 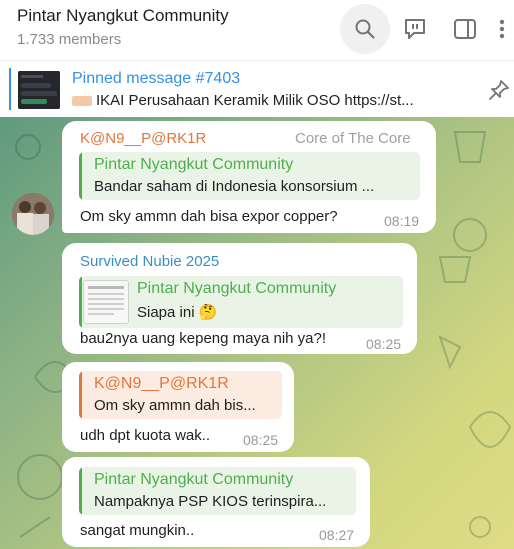 What do you see at coordinates (161, 383) in the screenshot?
I see `reply-sender-name: K@N9__P@RK1R` at bounding box center [161, 383].